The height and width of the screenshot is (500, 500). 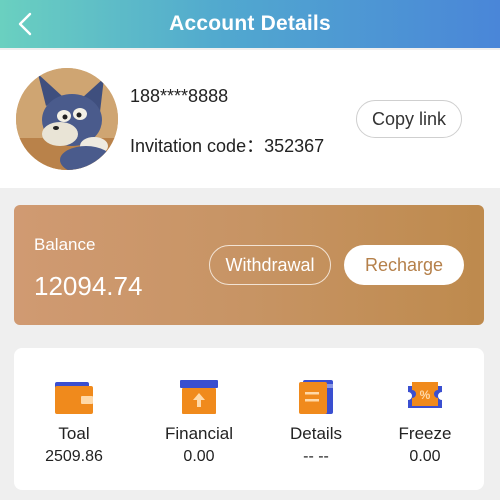 What do you see at coordinates (270, 265) in the screenshot?
I see `withdrawal-button: Withdrawal` at bounding box center [270, 265].